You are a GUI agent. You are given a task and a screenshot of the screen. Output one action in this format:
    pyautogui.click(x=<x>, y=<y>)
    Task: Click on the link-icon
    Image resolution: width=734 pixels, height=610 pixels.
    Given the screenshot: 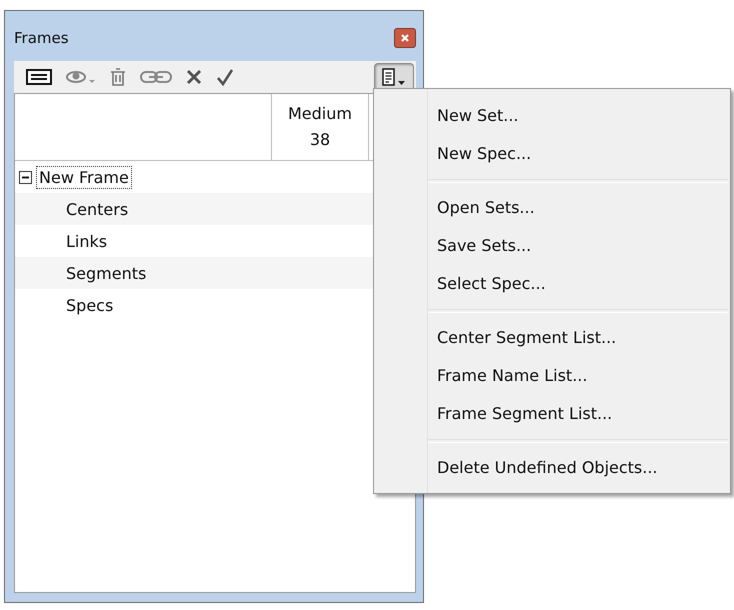 What is the action you would take?
    pyautogui.click(x=156, y=77)
    